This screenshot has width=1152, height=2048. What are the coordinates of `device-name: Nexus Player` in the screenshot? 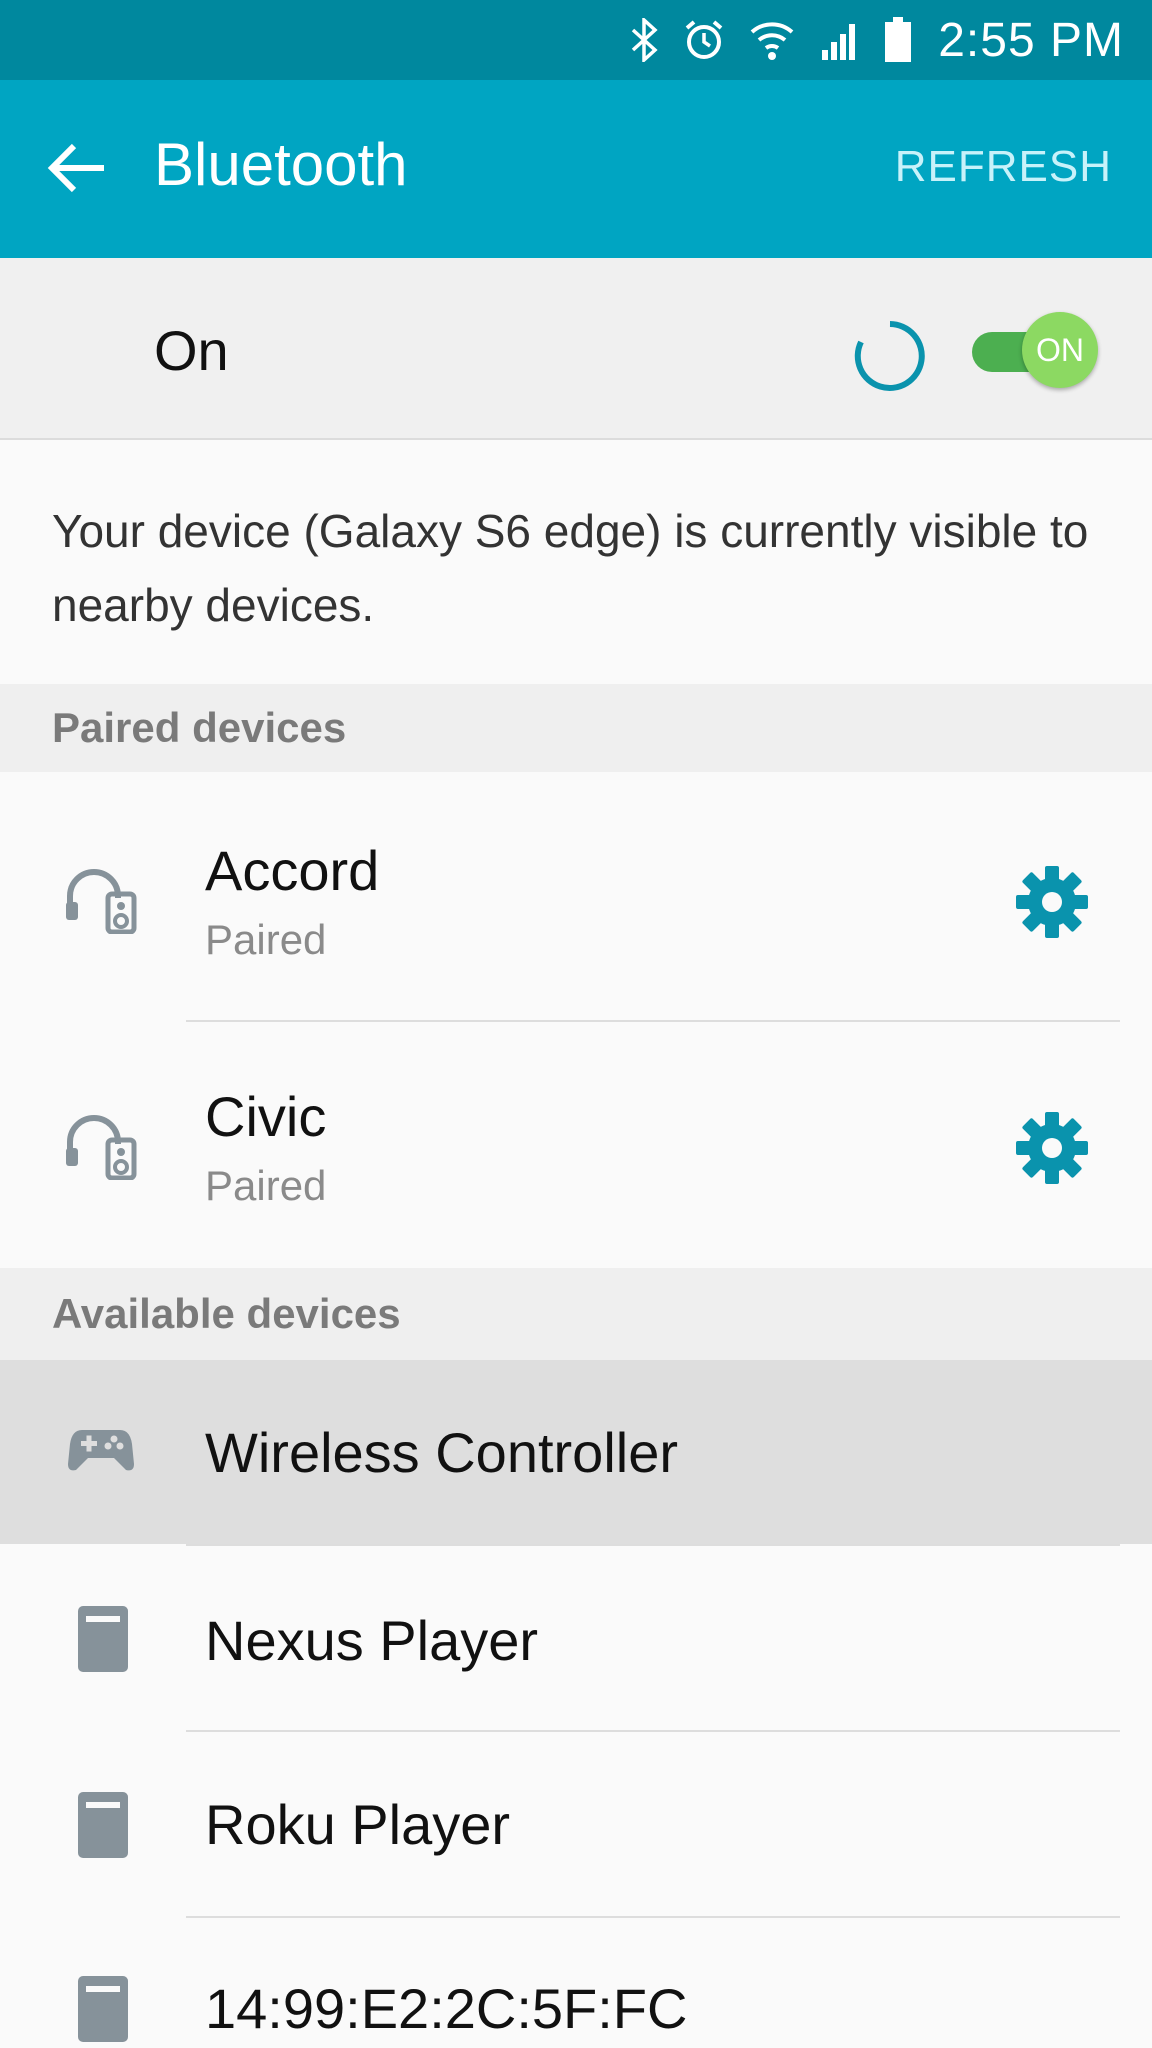 It's located at (372, 1640).